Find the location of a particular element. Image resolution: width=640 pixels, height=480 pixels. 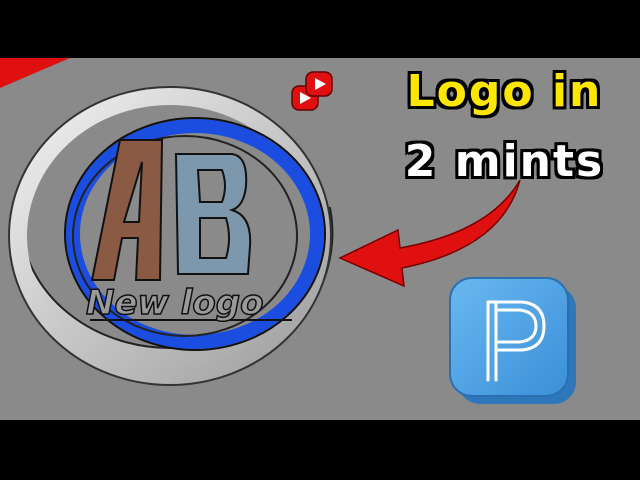

headline-line-1: Logo in is located at coordinates (504, 91).